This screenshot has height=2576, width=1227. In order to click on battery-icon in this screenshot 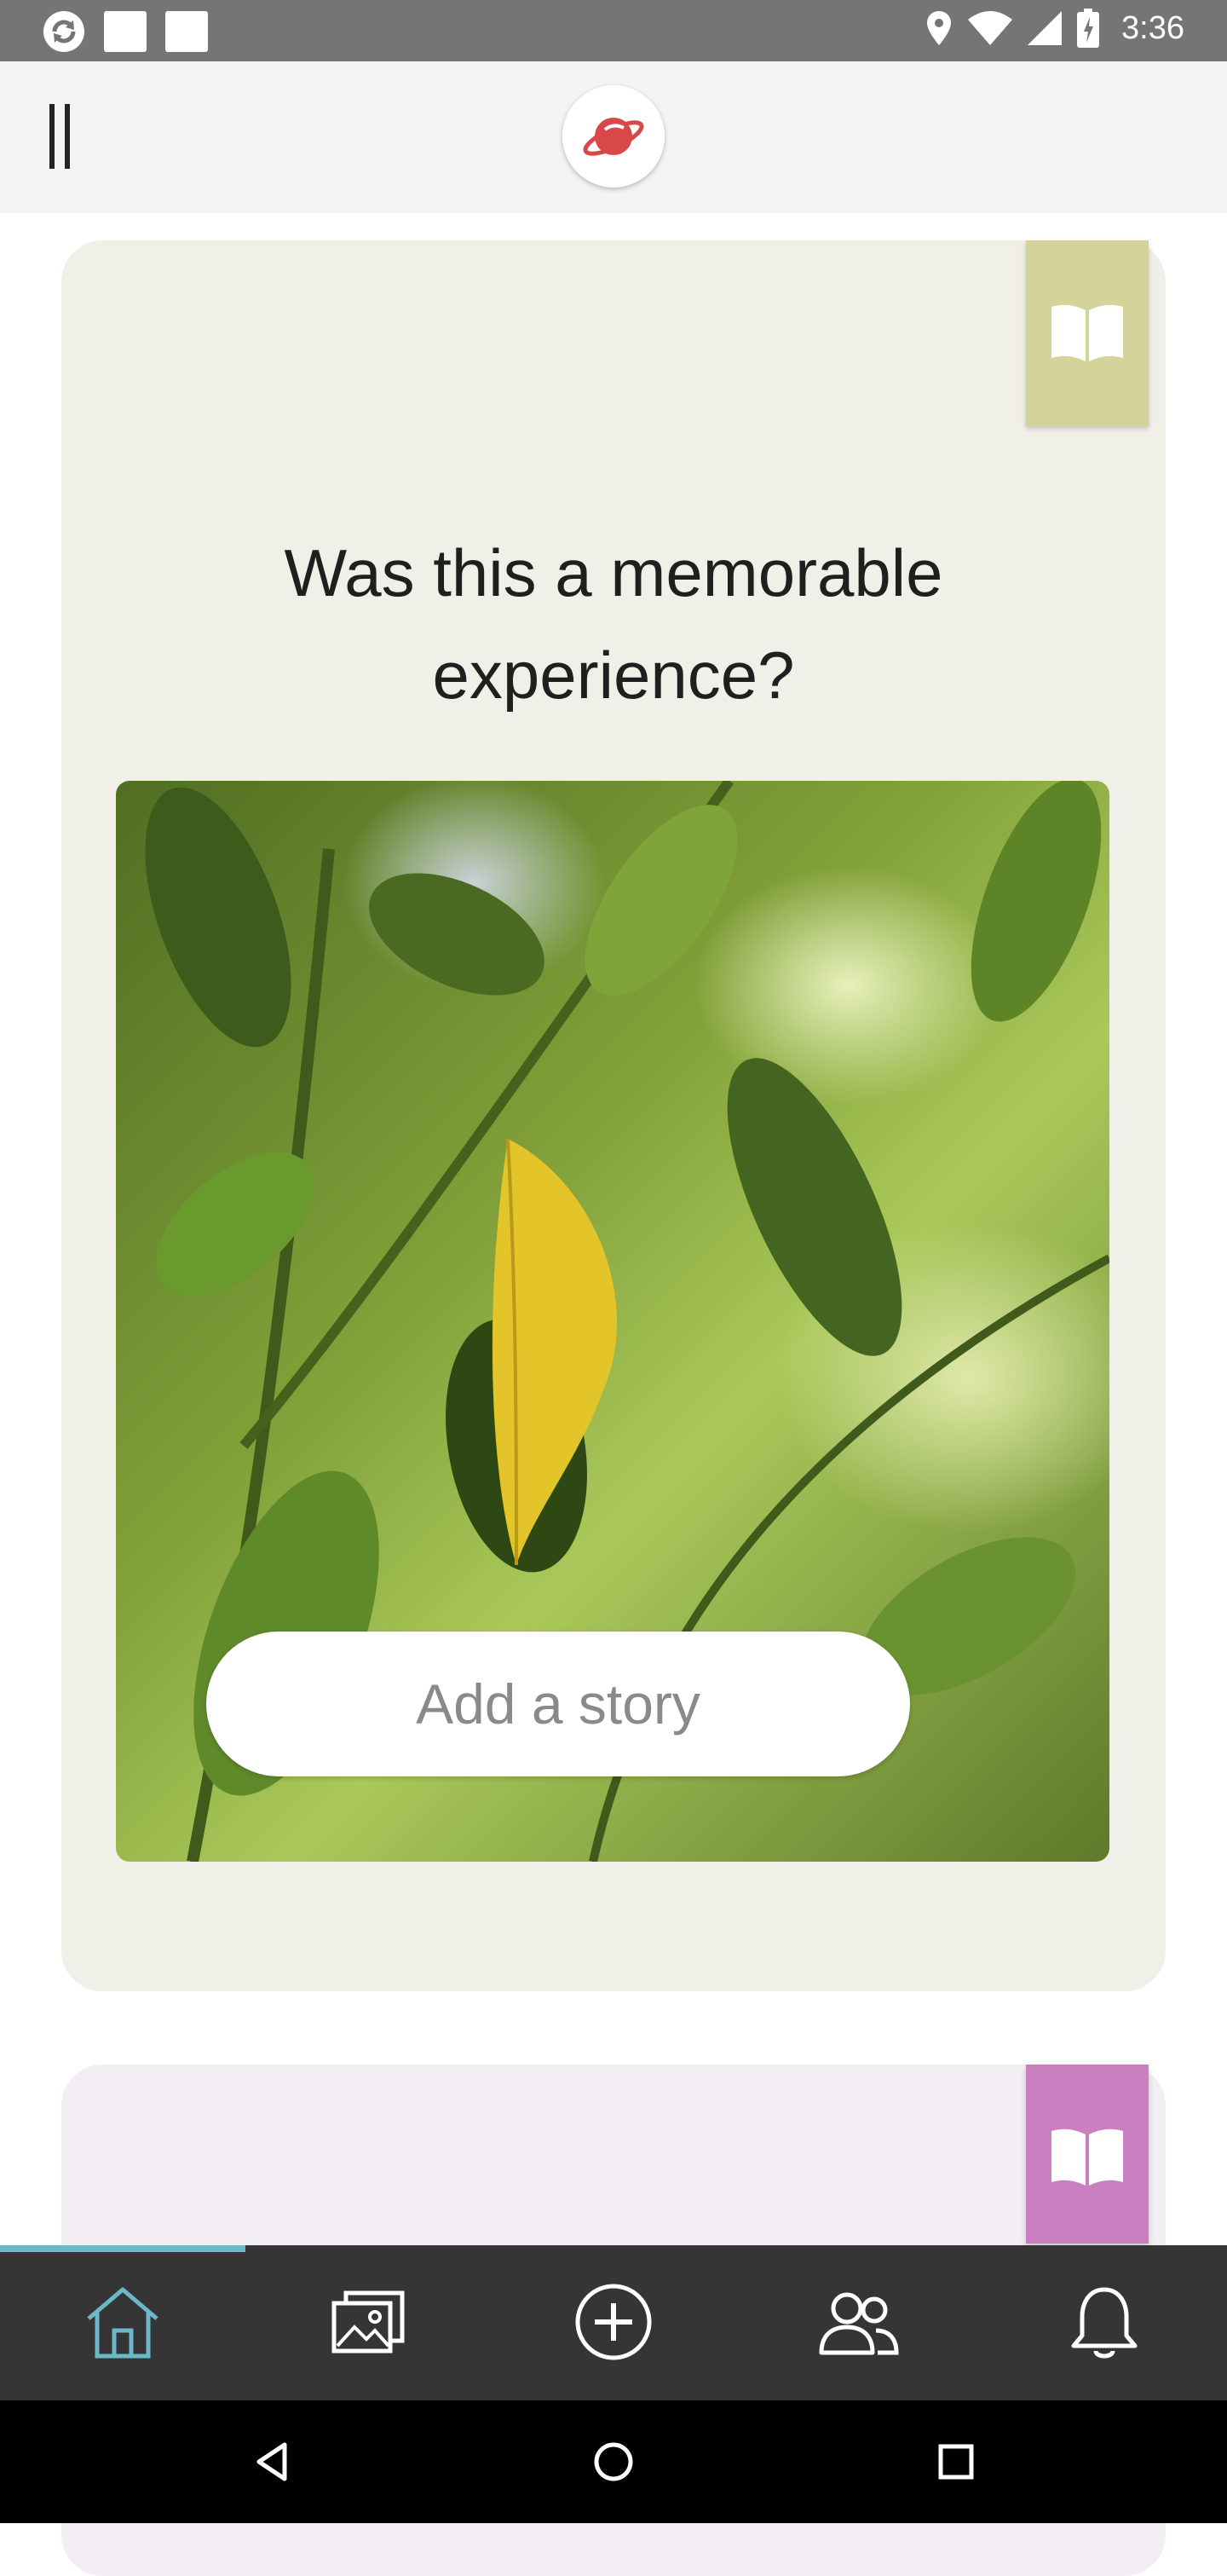, I will do `click(1088, 28)`.